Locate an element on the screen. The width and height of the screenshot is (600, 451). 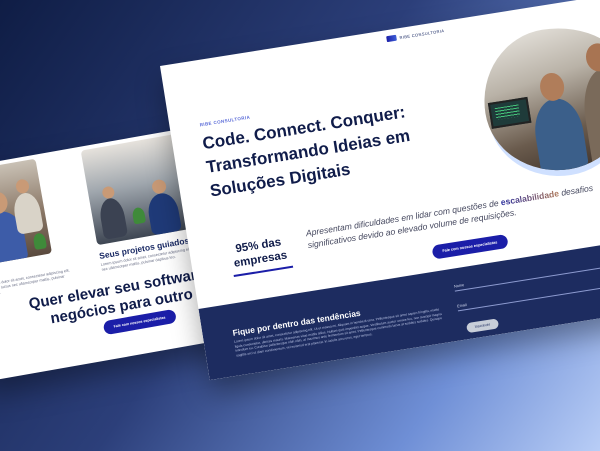
brand-logo: RIBE CONSULTORIA is located at coordinates (415, 35).